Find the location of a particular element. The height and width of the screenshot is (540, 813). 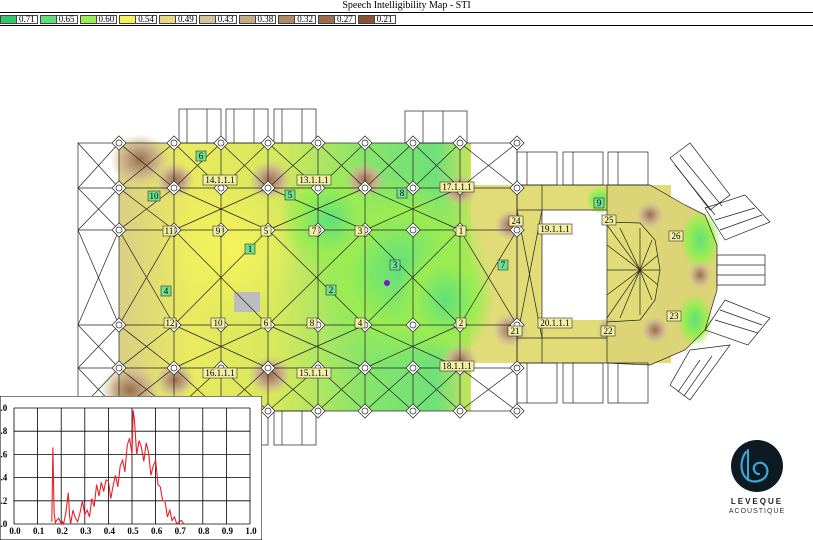

svg-text: 23 is located at coordinates (675, 316).